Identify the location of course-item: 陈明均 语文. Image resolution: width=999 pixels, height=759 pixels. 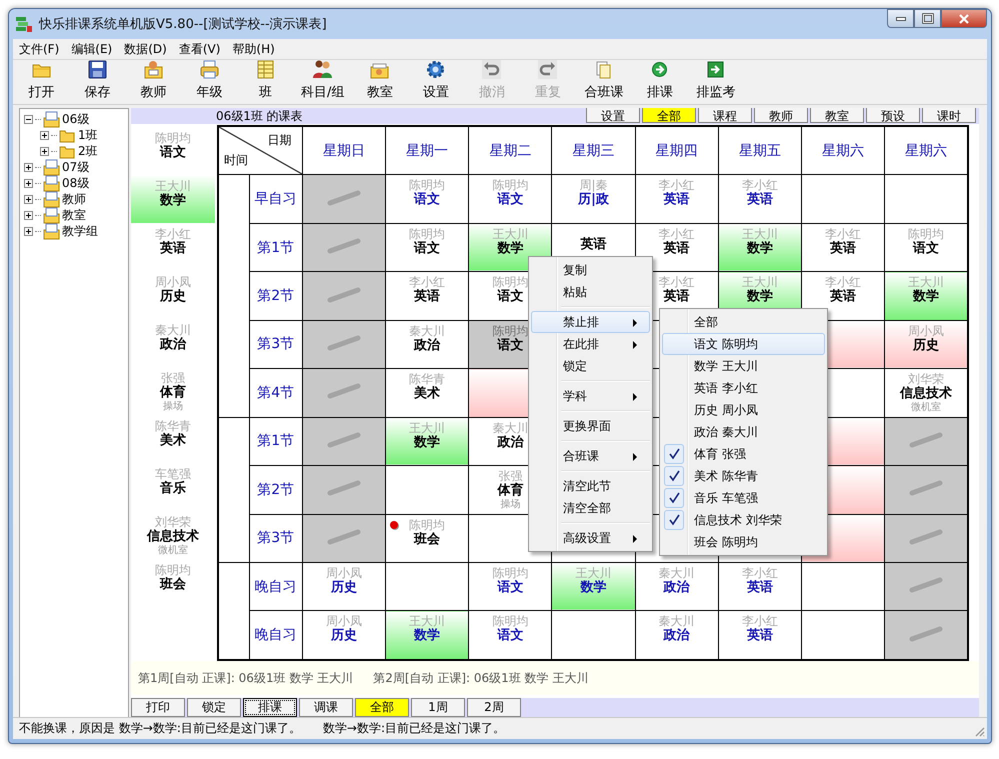
(173, 151).